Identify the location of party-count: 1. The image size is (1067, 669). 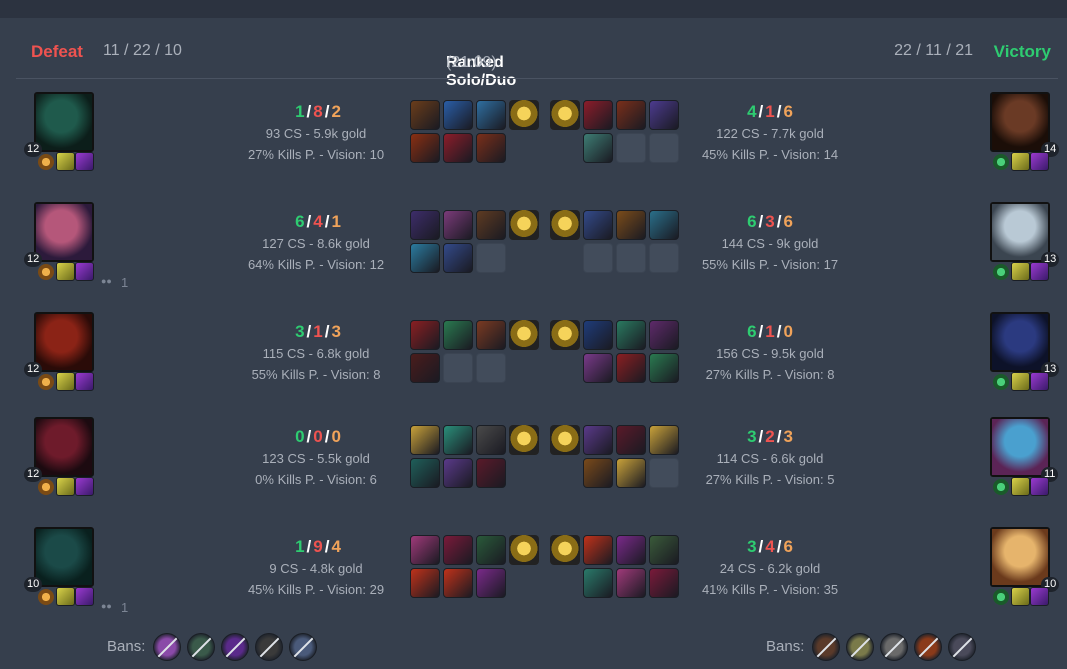
(125, 607).